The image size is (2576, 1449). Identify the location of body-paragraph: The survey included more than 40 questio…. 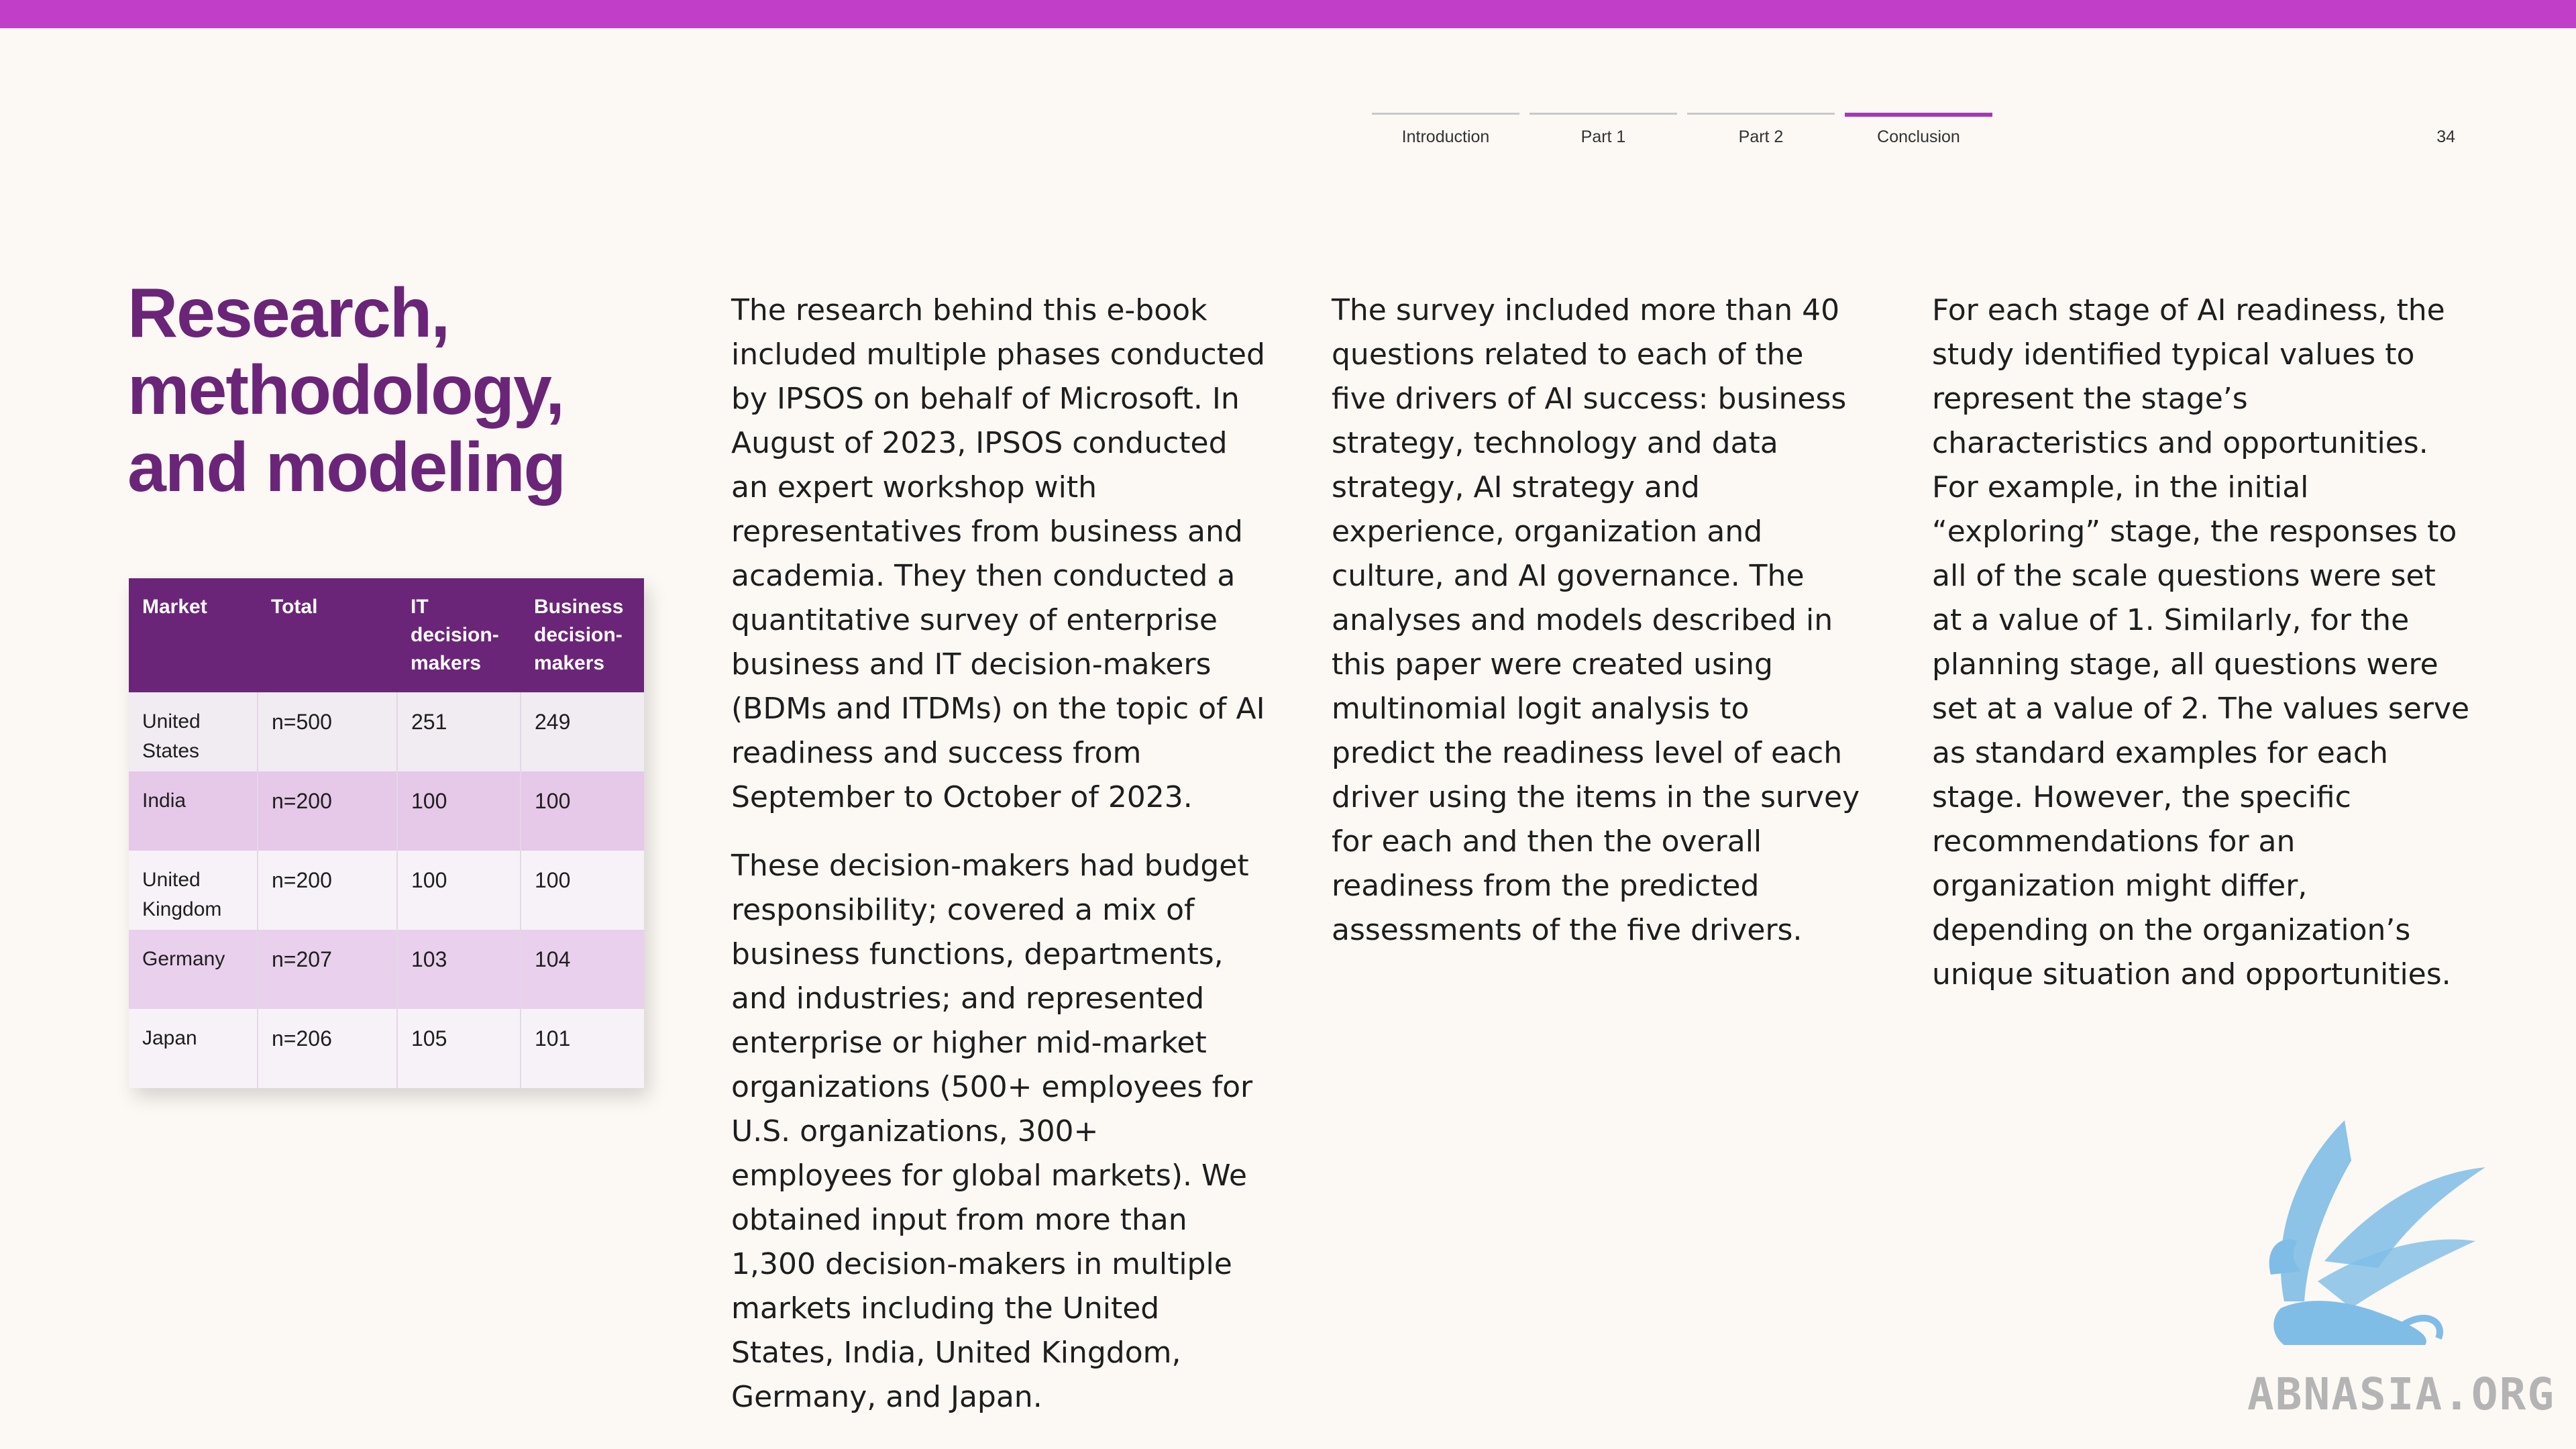
(1596, 620).